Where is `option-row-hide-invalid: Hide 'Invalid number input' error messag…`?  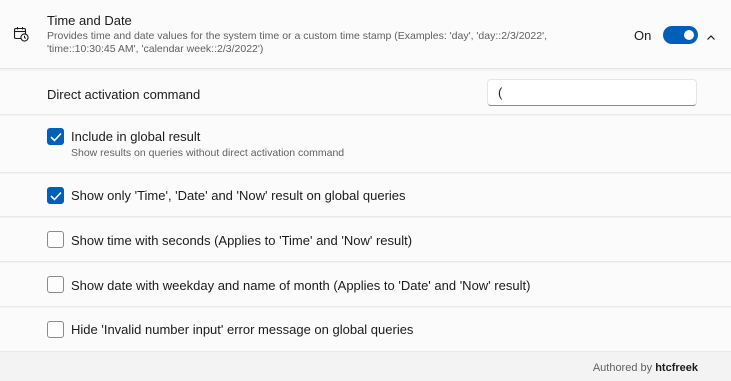
option-row-hide-invalid: Hide 'Invalid number input' error messag… is located at coordinates (365, 330).